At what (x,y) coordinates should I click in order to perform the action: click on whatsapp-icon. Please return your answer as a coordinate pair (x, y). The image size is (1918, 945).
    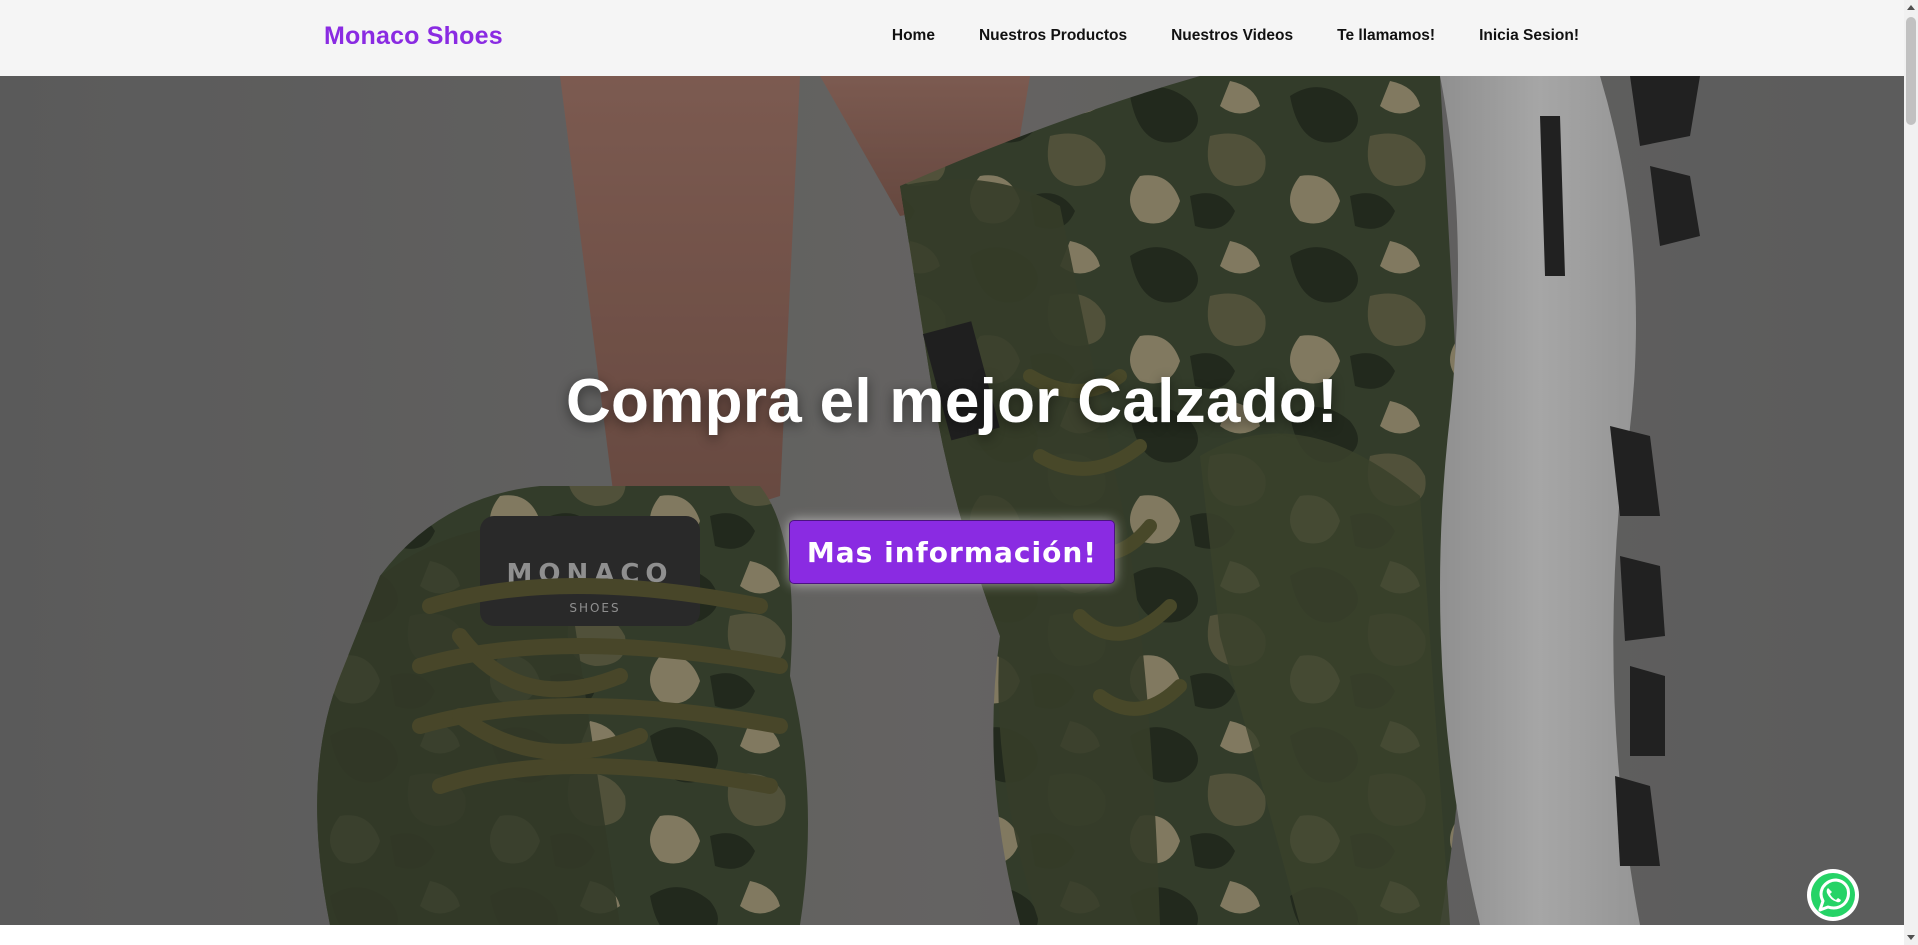
    Looking at the image, I should click on (1833, 895).